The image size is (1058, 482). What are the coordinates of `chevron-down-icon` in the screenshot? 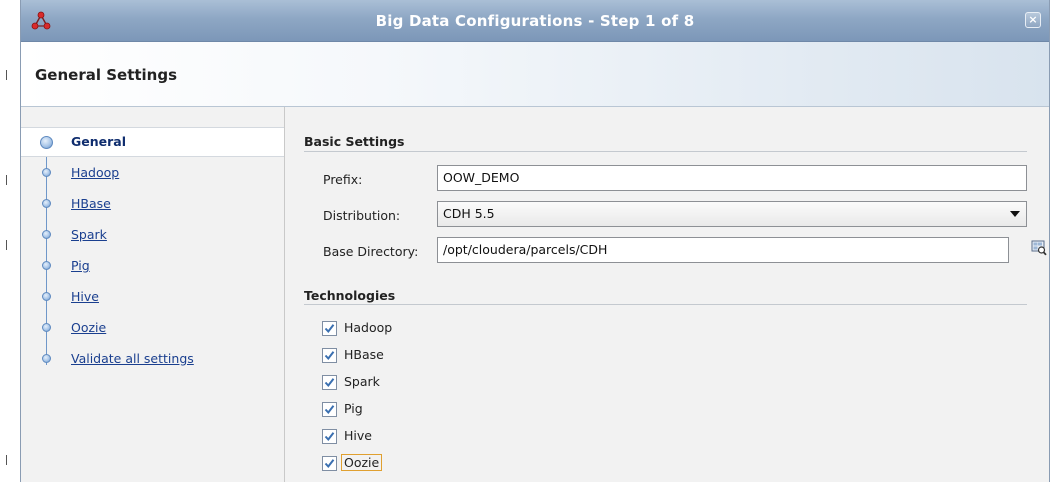 It's located at (1015, 214).